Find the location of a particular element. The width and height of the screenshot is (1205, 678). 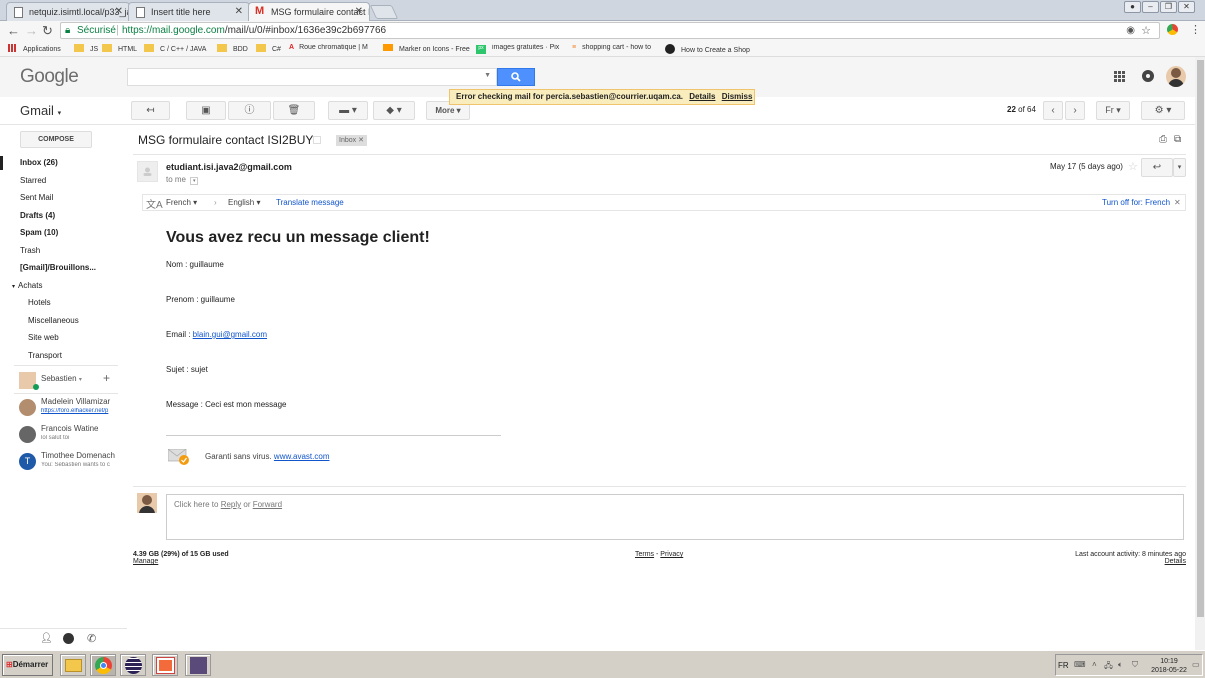

label-icon is located at coordinates (317, 140).